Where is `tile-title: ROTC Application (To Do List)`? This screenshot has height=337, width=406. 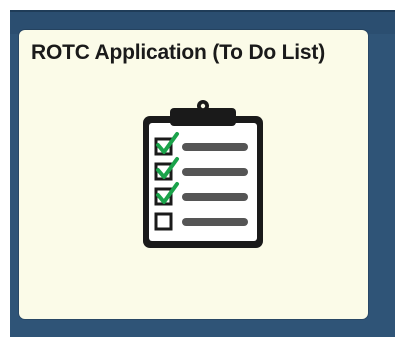
tile-title: ROTC Application (To Do List) is located at coordinates (178, 52).